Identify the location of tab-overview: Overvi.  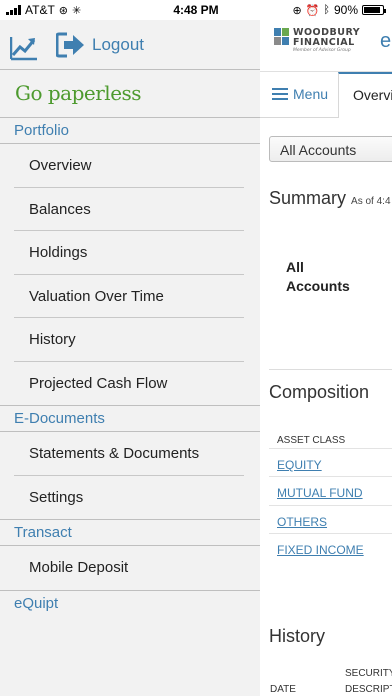
(365, 95).